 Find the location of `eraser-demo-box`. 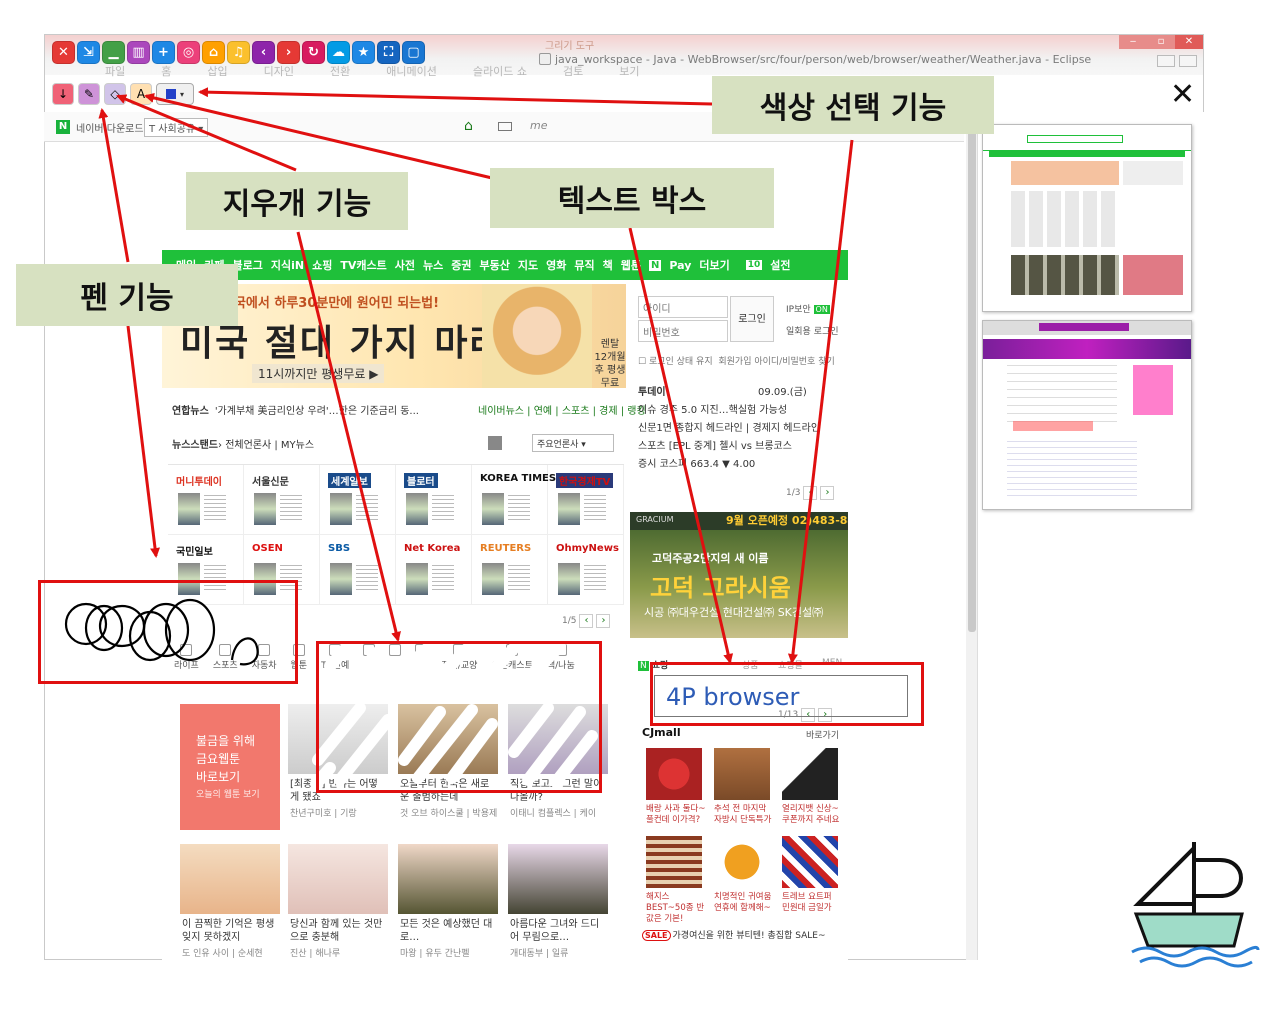

eraser-demo-box is located at coordinates (459, 717).